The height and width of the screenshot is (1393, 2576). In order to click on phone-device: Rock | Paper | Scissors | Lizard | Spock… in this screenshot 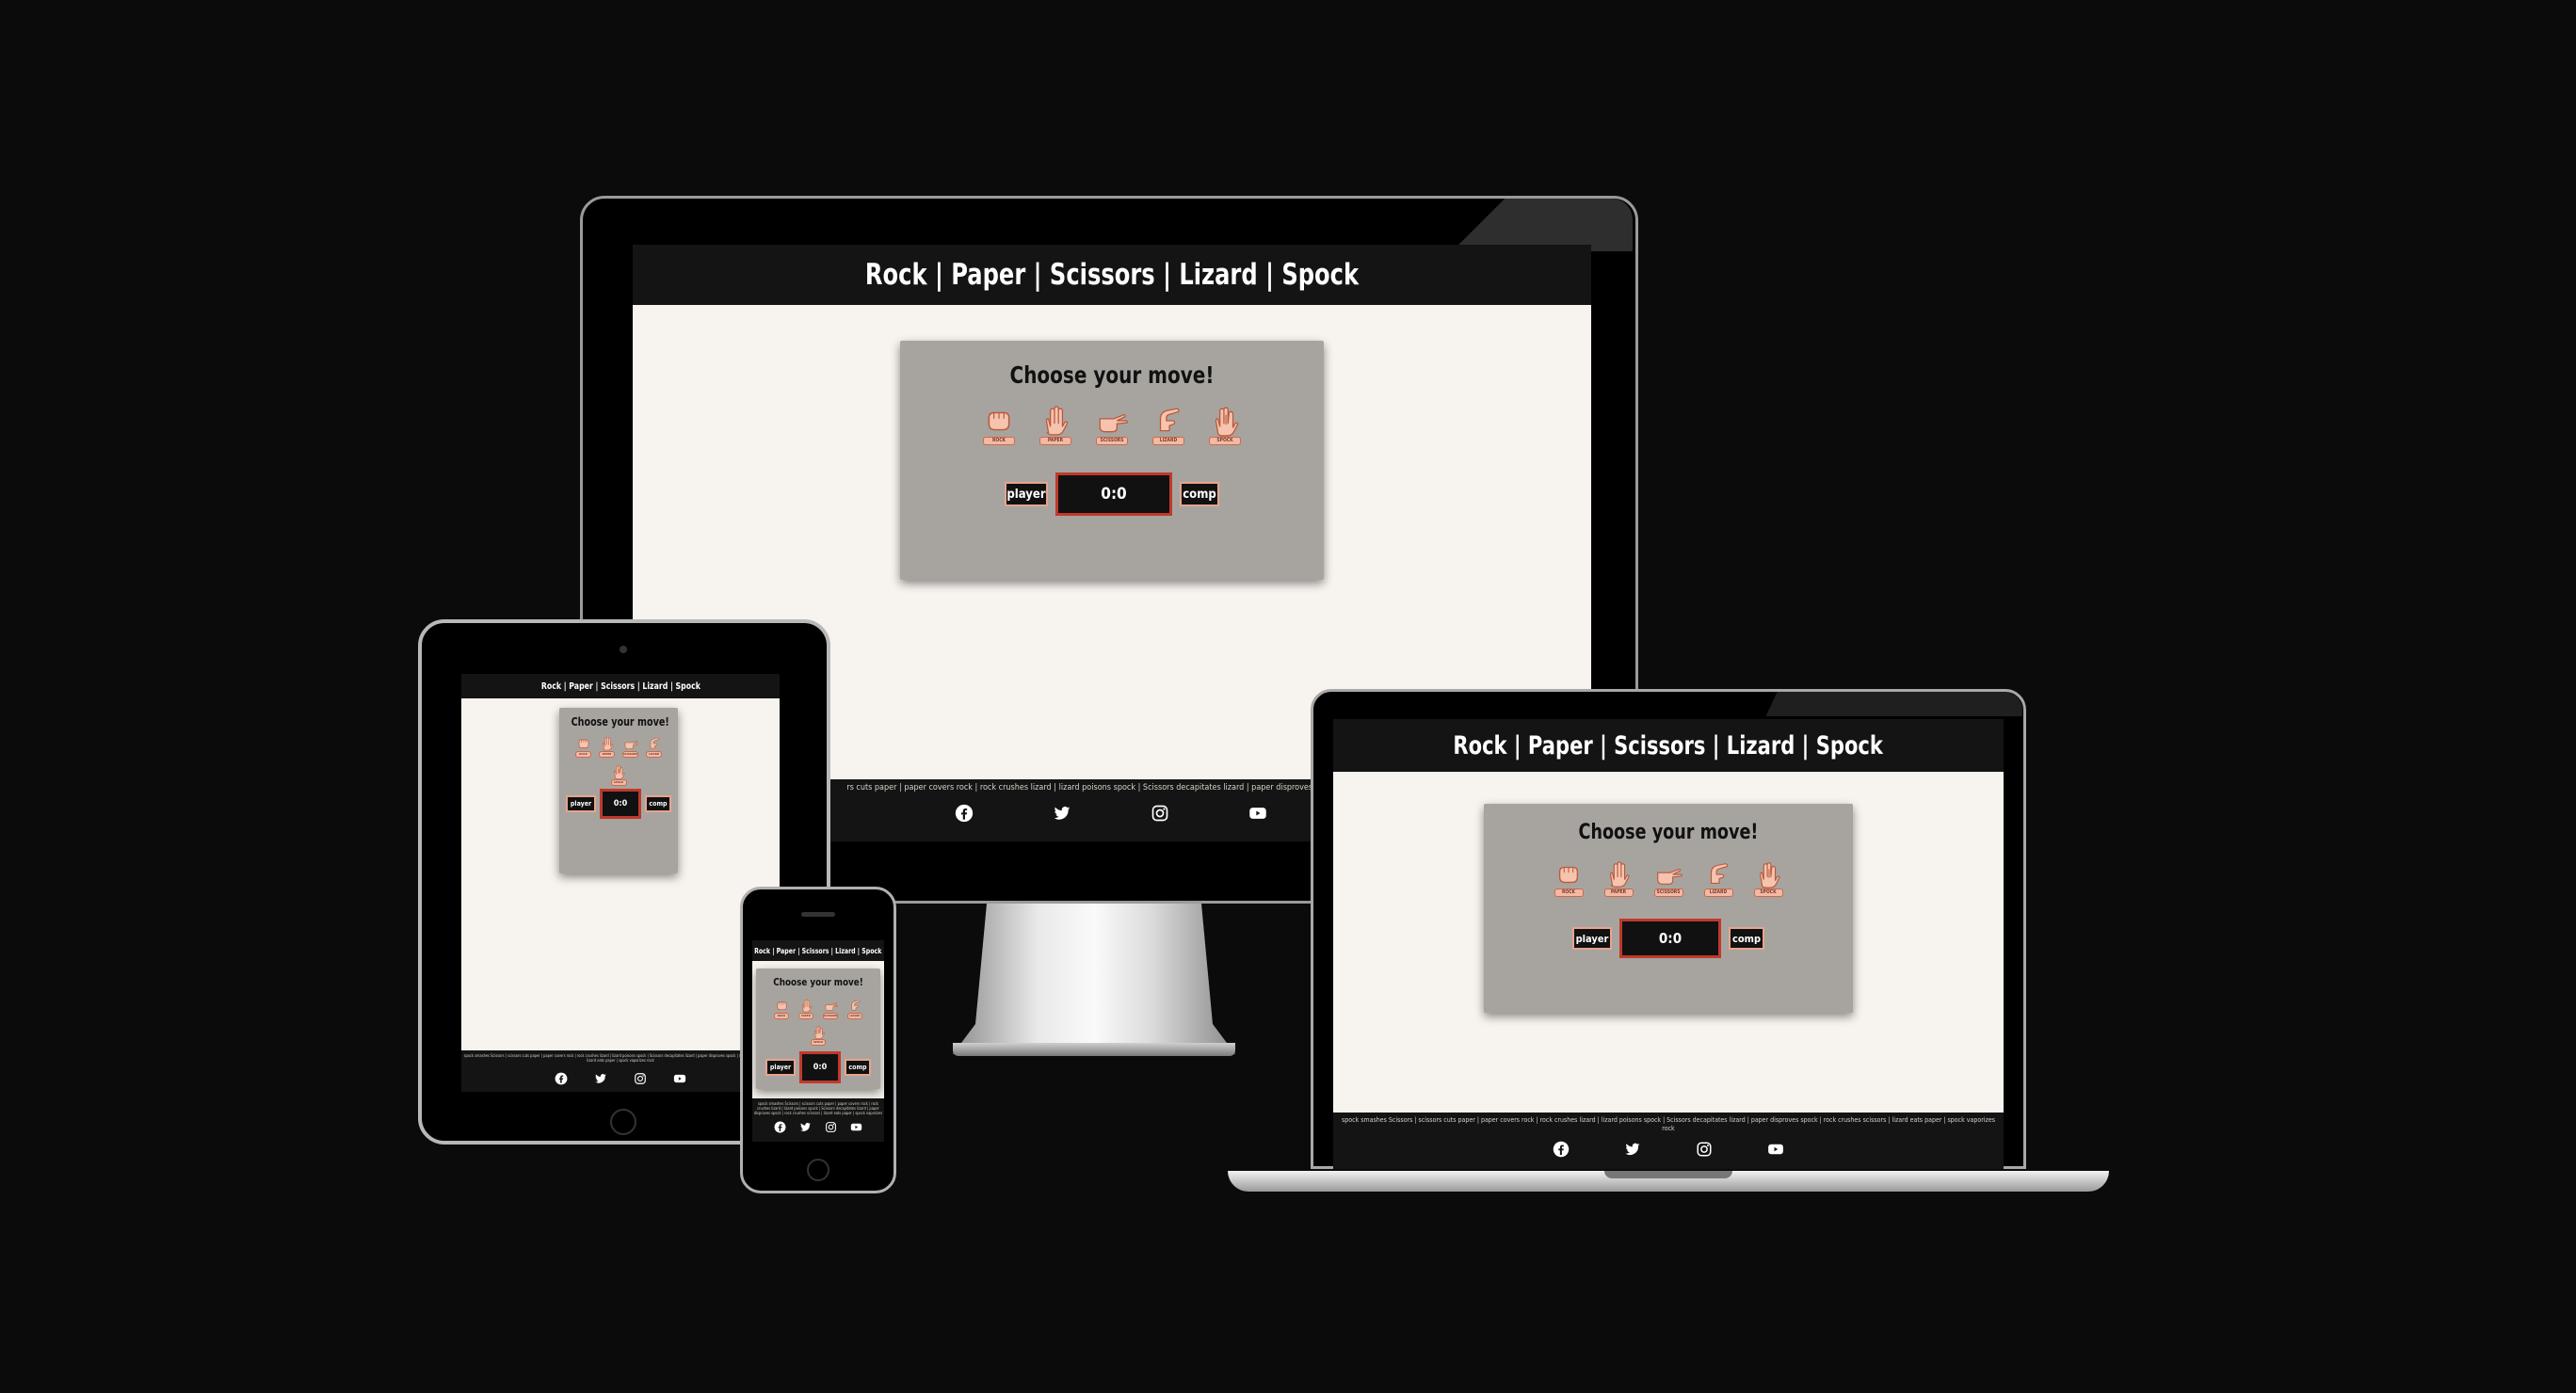, I will do `click(818, 1040)`.